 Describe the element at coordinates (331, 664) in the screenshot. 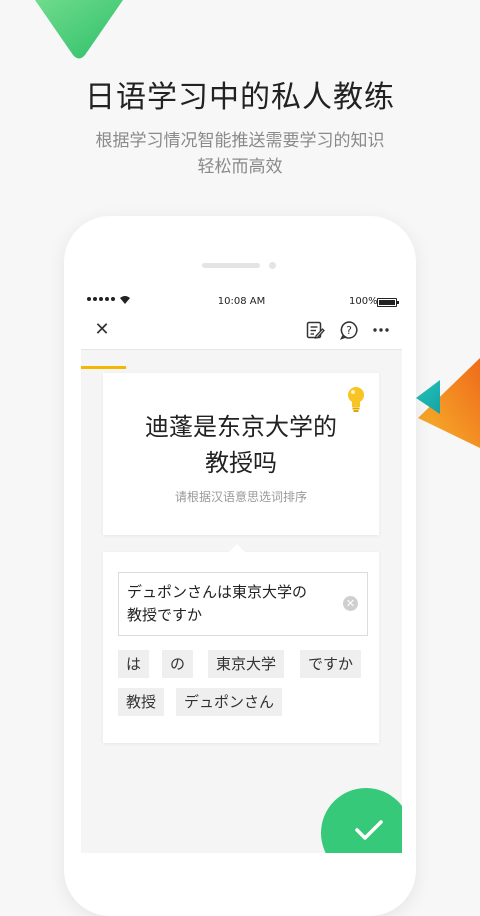

I see `word-chip: ですか` at that location.